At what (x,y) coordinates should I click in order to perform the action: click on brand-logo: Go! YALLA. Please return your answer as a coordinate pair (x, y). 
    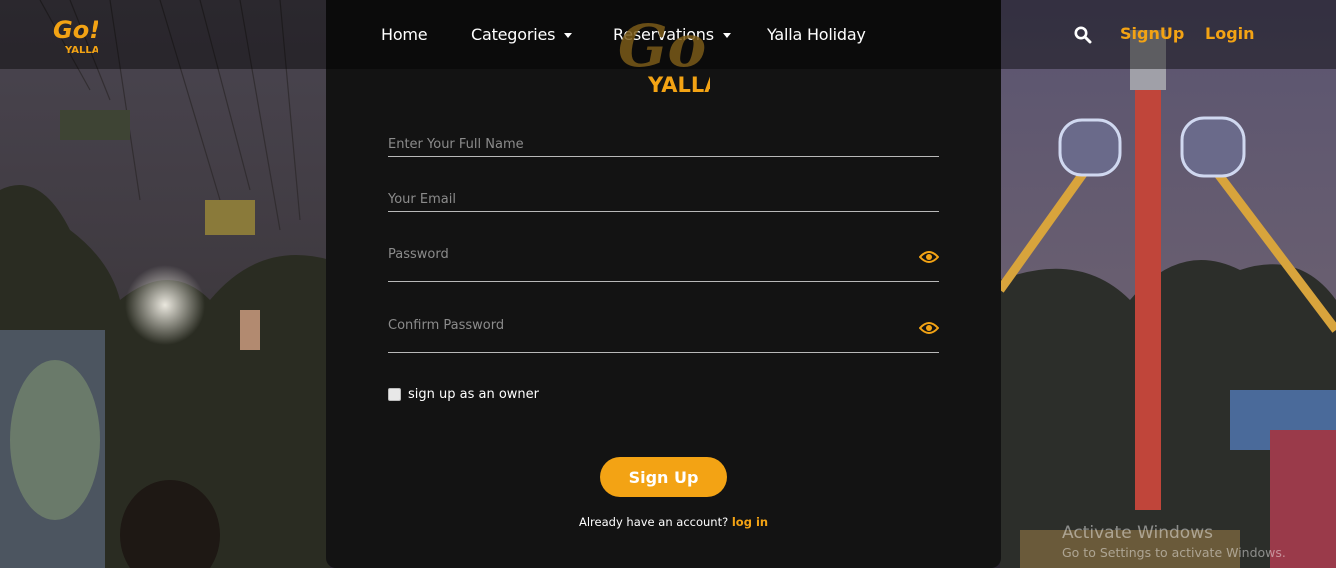
    Looking at the image, I should click on (75, 34).